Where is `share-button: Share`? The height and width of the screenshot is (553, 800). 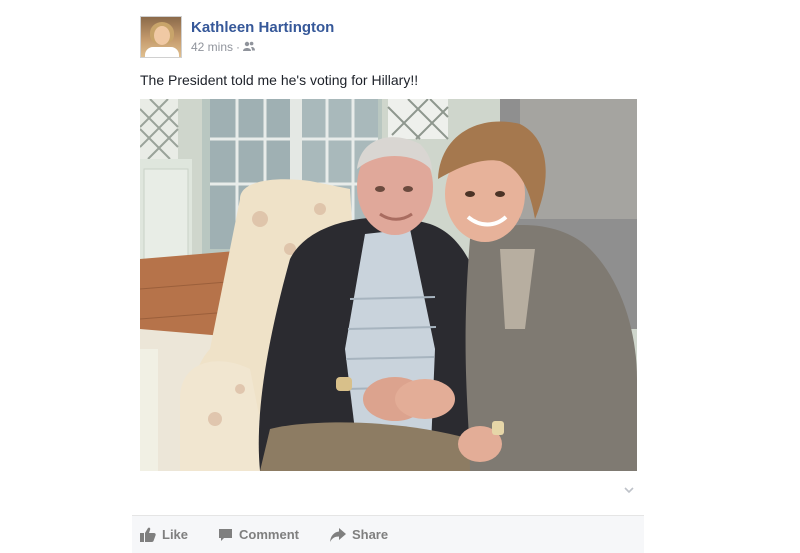 share-button: Share is located at coordinates (359, 534).